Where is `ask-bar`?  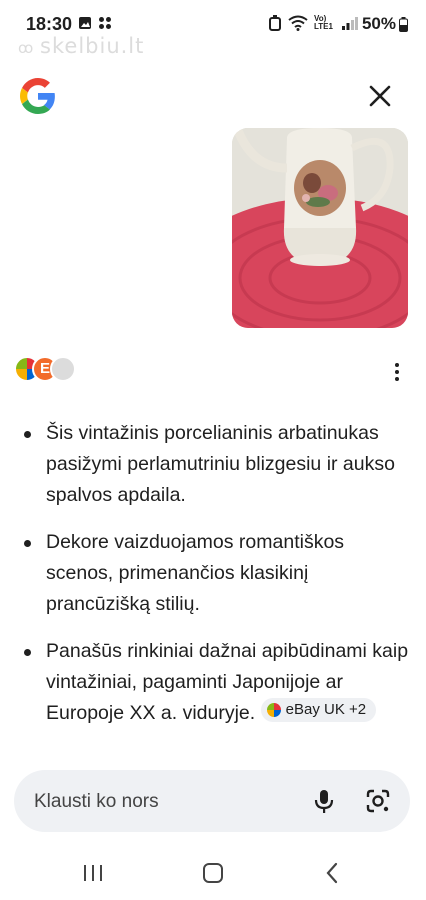
ask-bar is located at coordinates (212, 802).